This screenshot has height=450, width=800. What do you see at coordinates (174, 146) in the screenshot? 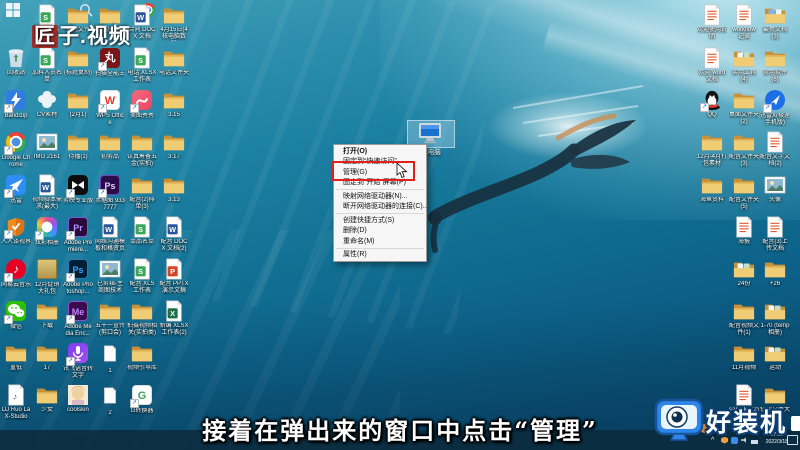
I see `desktop-icon-left: 3.17` at bounding box center [174, 146].